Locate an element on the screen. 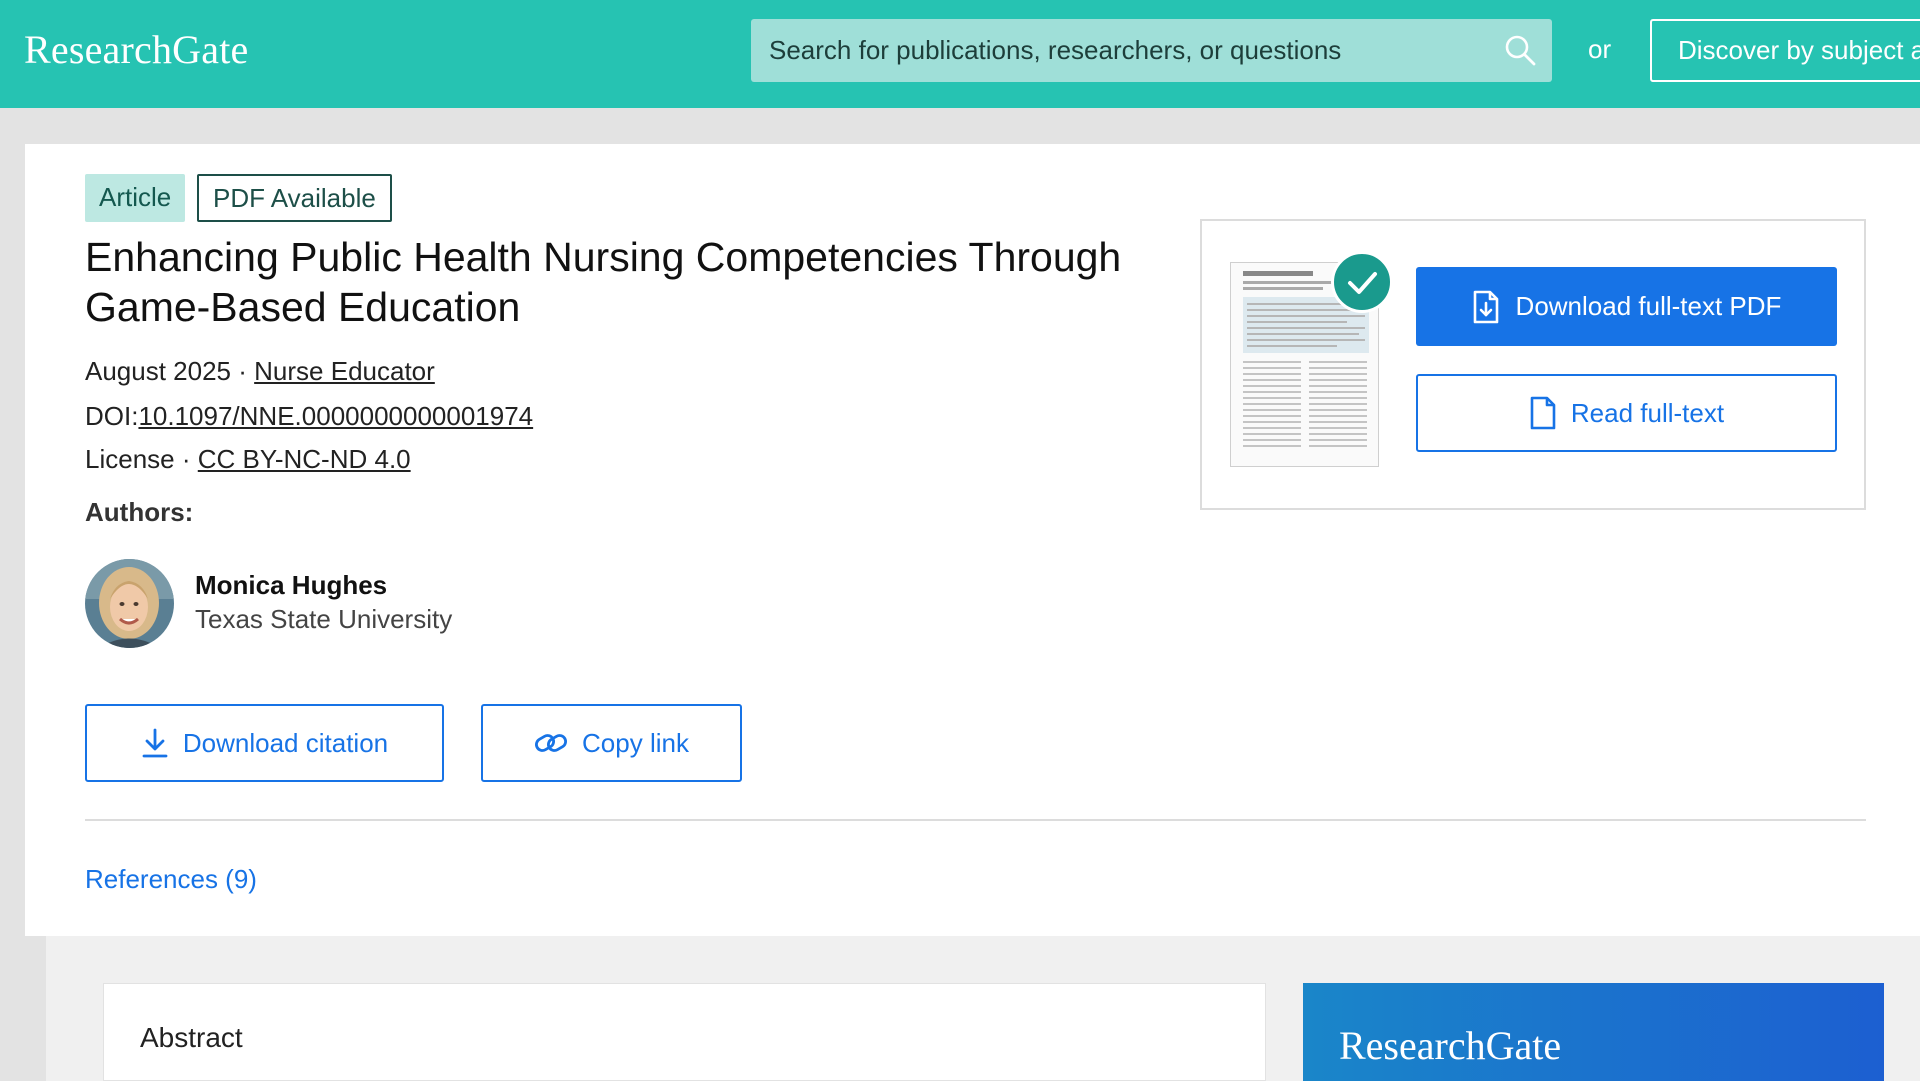 This screenshot has width=1920, height=1081. copy-link-button: Copy link is located at coordinates (611, 743).